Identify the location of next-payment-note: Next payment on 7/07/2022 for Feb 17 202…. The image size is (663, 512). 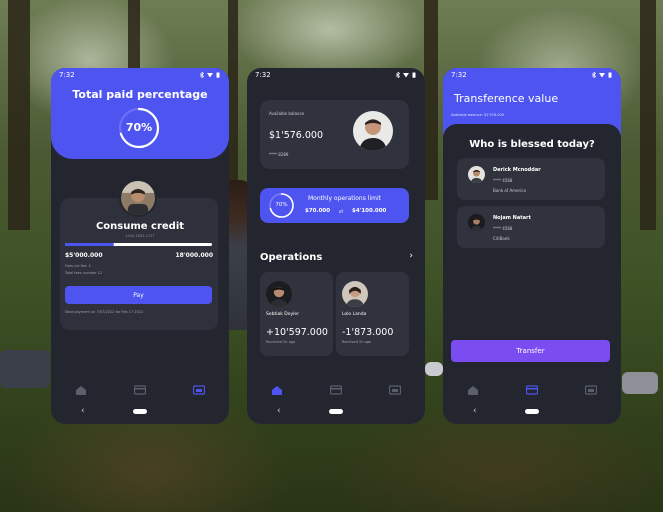
(104, 312).